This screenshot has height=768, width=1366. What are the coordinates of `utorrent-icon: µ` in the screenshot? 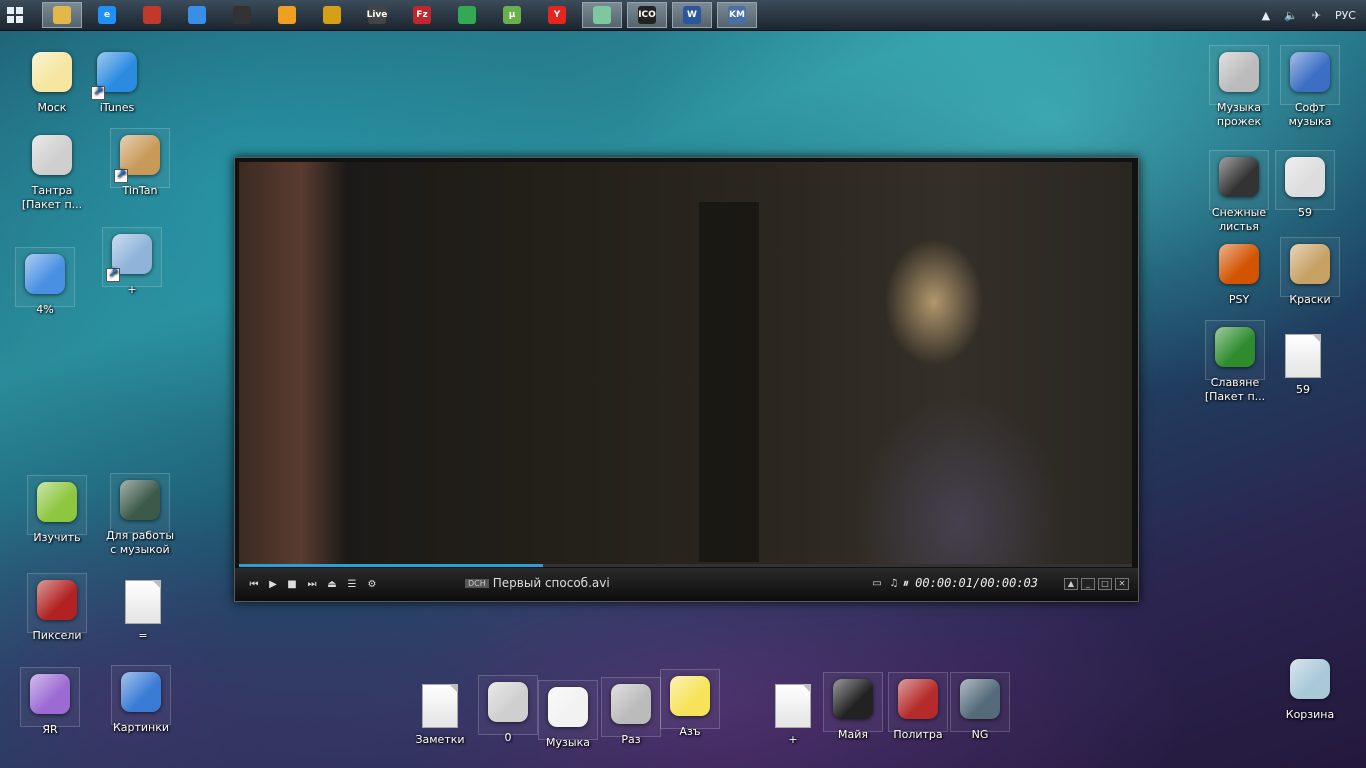 It's located at (512, 15).